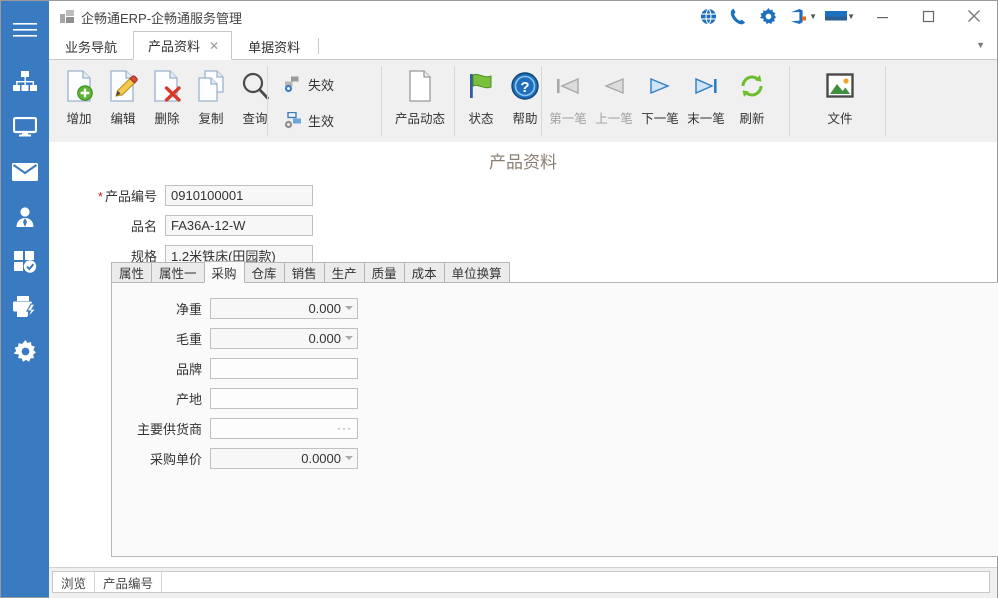 This screenshot has width=998, height=598. Describe the element at coordinates (424, 272) in the screenshot. I see `inner-tab-cost: 成本` at that location.